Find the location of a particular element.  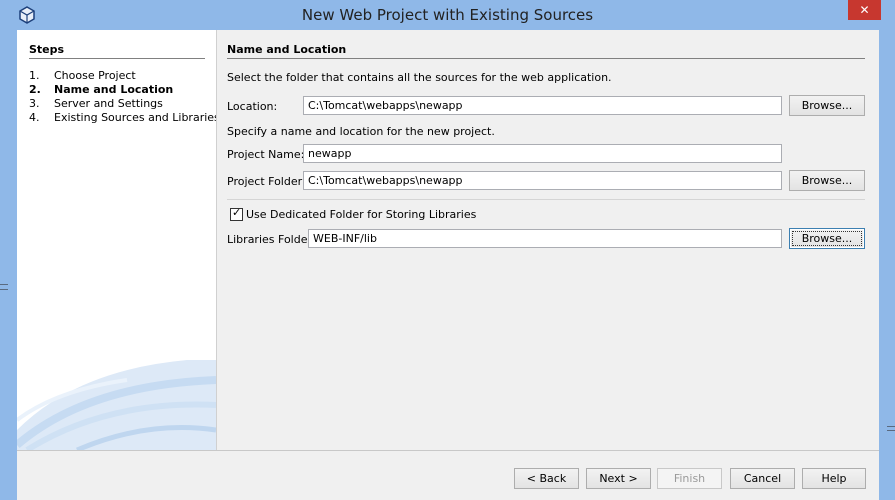

step-number: 1. is located at coordinates (34, 75).